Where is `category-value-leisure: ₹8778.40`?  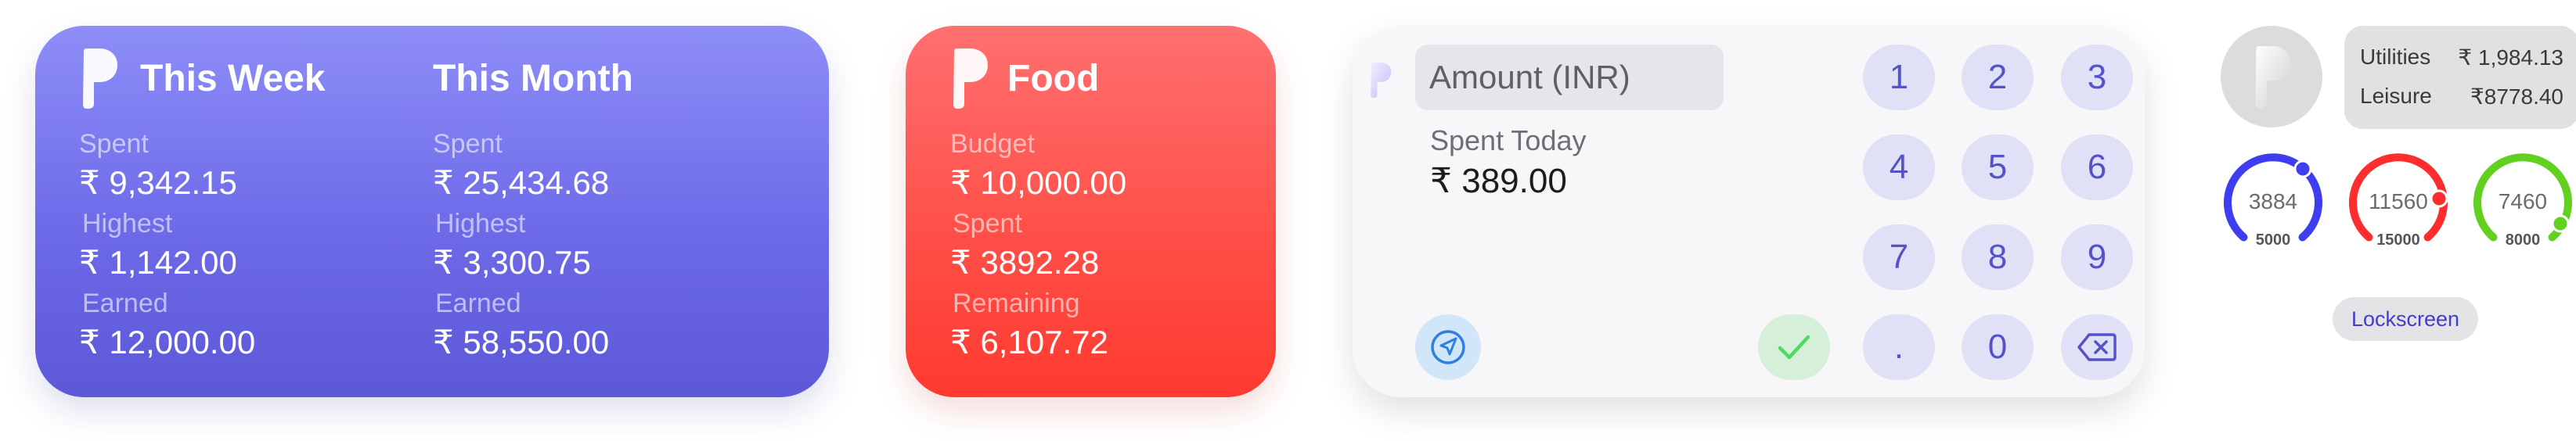
category-value-leisure: ₹8778.40 is located at coordinates (2516, 96).